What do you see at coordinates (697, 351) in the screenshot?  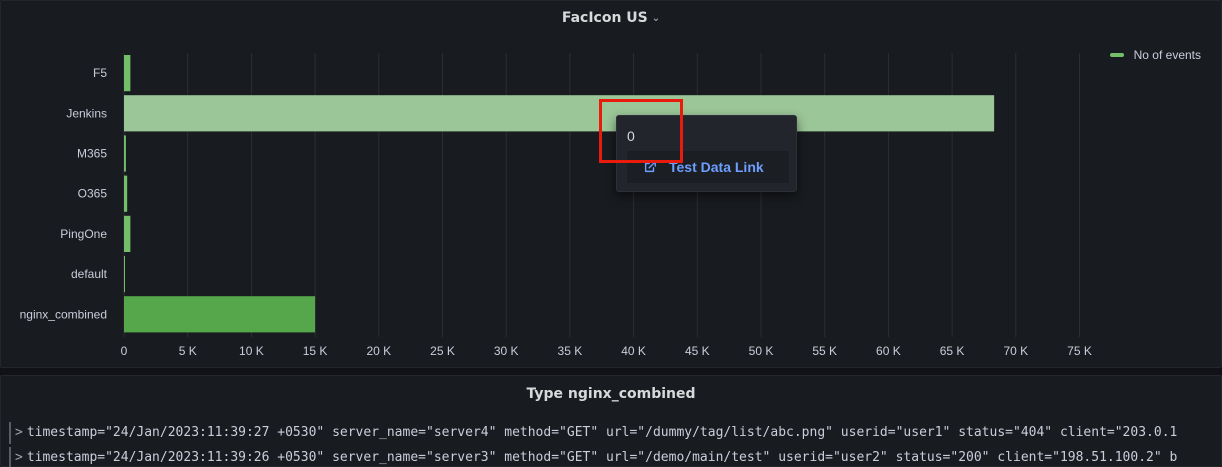 I see `x-tick-label: 45 K` at bounding box center [697, 351].